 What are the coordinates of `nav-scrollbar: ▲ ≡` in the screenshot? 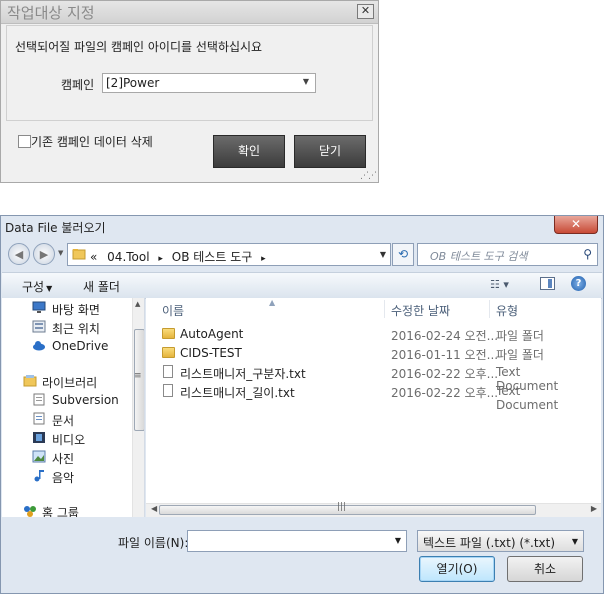 It's located at (138, 407).